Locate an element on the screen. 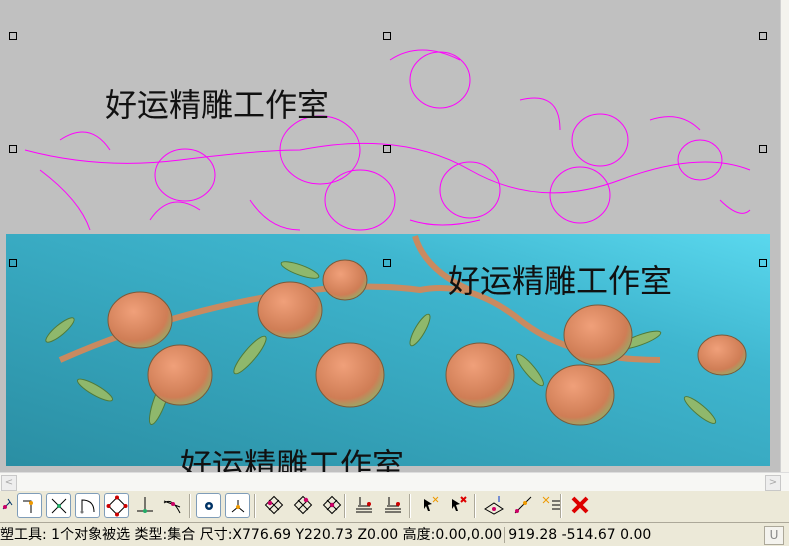 Image resolution: width=789 pixels, height=546 pixels. perpendicular-icon is located at coordinates (145, 505).